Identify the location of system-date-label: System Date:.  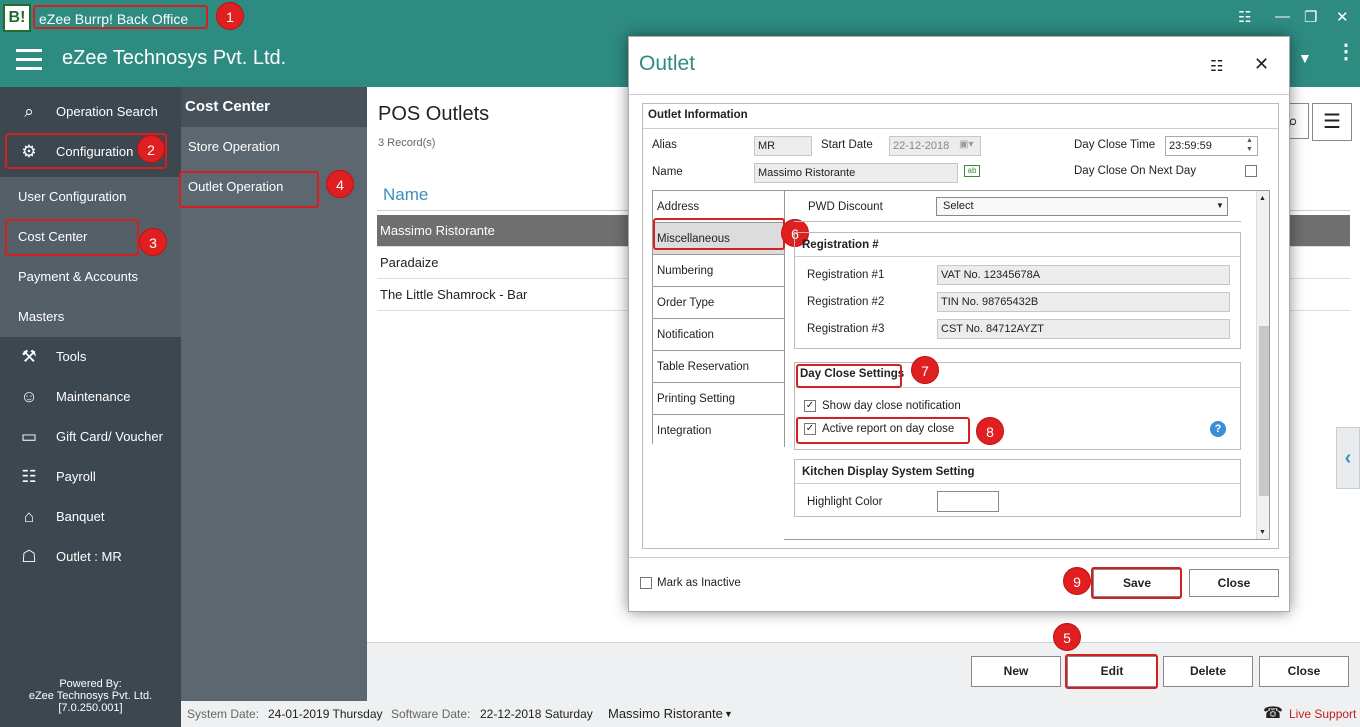
(223, 714).